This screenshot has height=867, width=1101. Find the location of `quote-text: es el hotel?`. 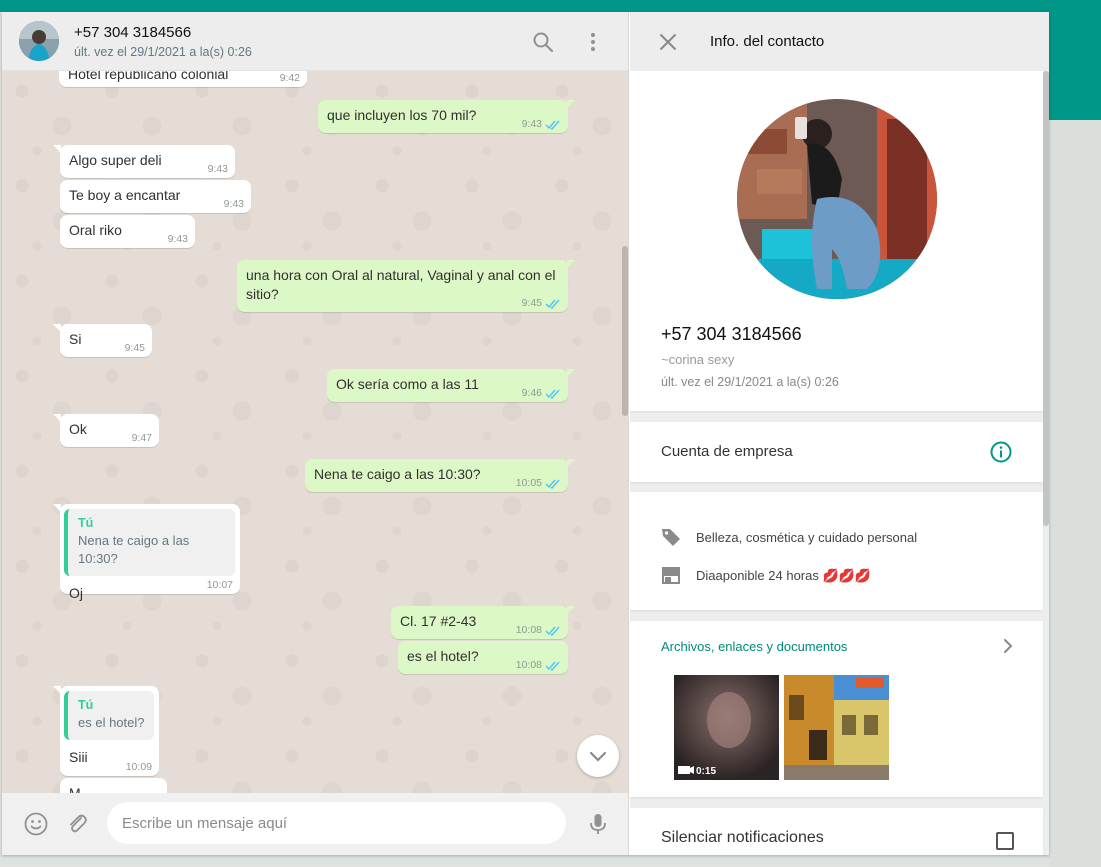

quote-text: es el hotel? is located at coordinates (111, 722).